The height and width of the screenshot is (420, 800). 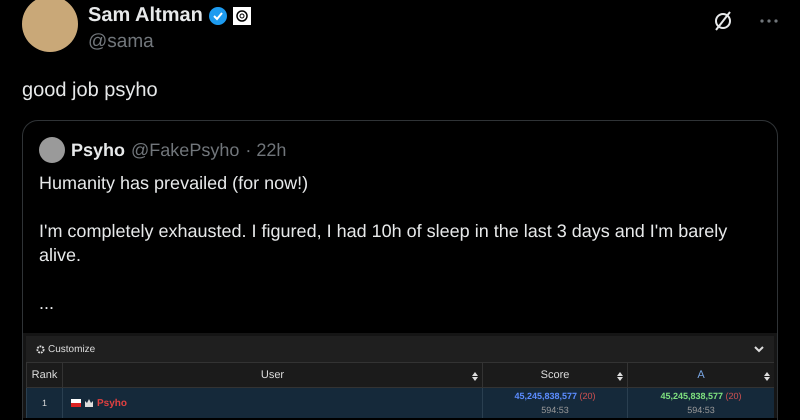 What do you see at coordinates (555, 410) in the screenshot?
I see `score-time: 594:53` at bounding box center [555, 410].